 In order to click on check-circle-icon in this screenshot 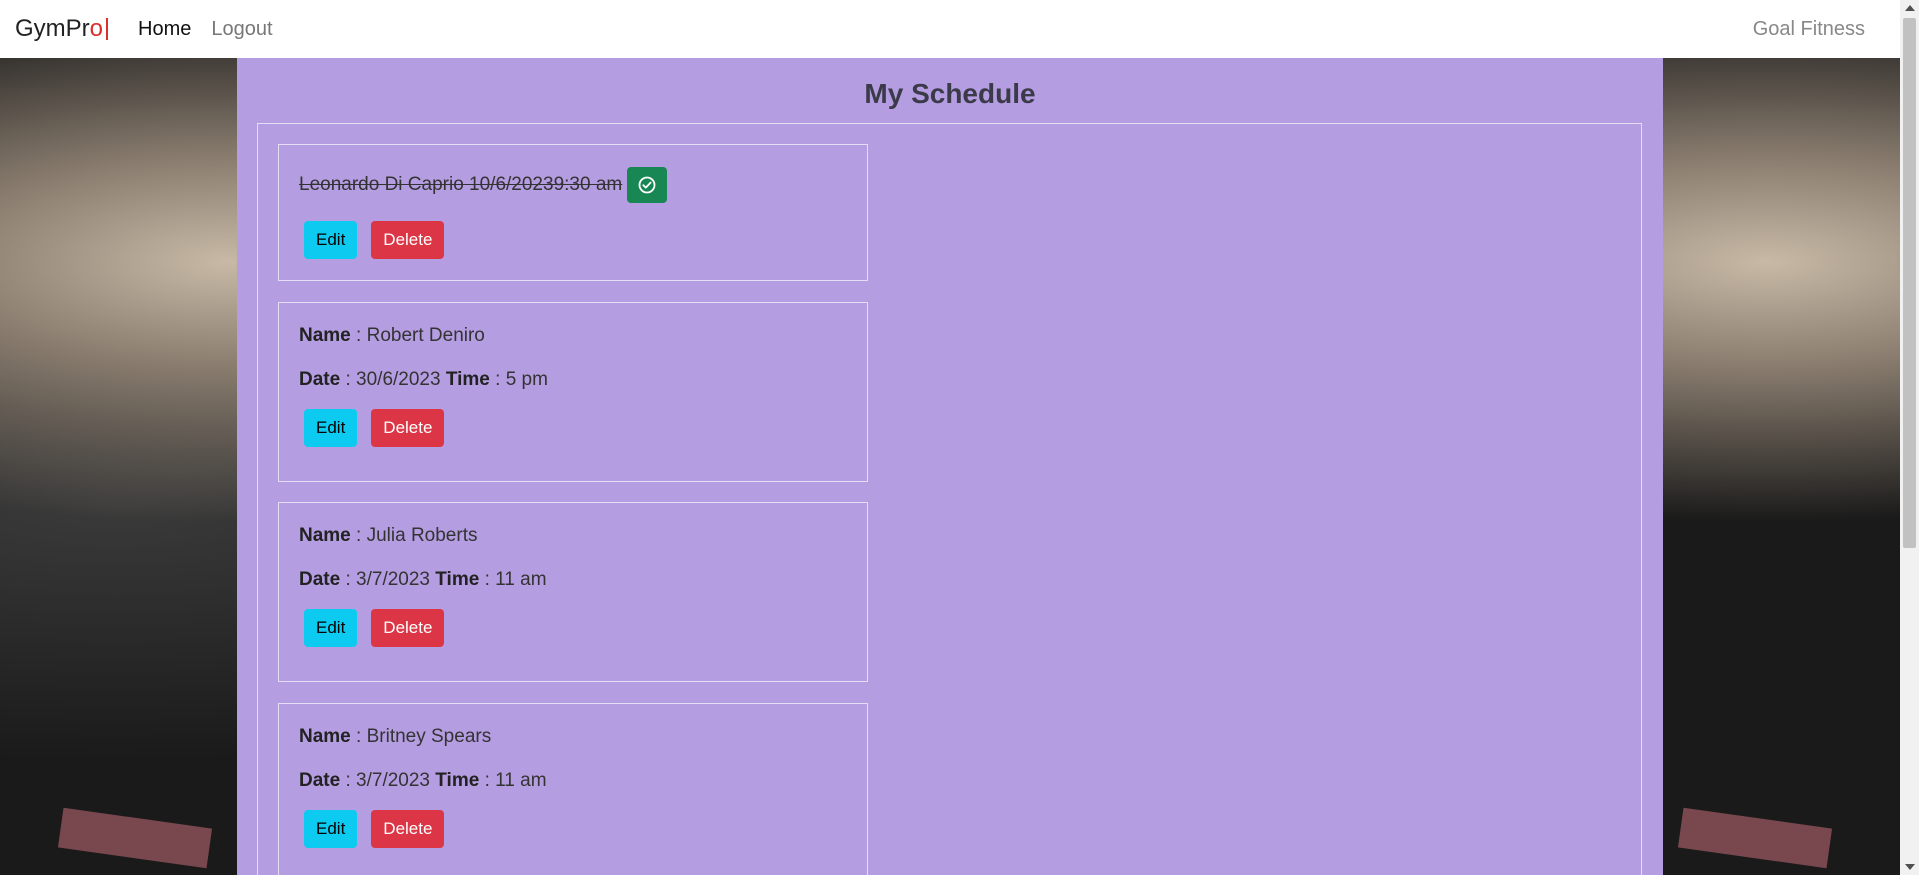, I will do `click(647, 185)`.